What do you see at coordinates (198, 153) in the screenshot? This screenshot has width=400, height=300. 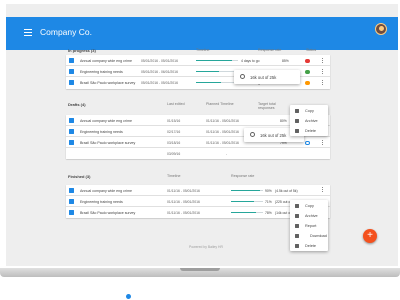 I see `table-row: 03/09/16 -` at bounding box center [198, 153].